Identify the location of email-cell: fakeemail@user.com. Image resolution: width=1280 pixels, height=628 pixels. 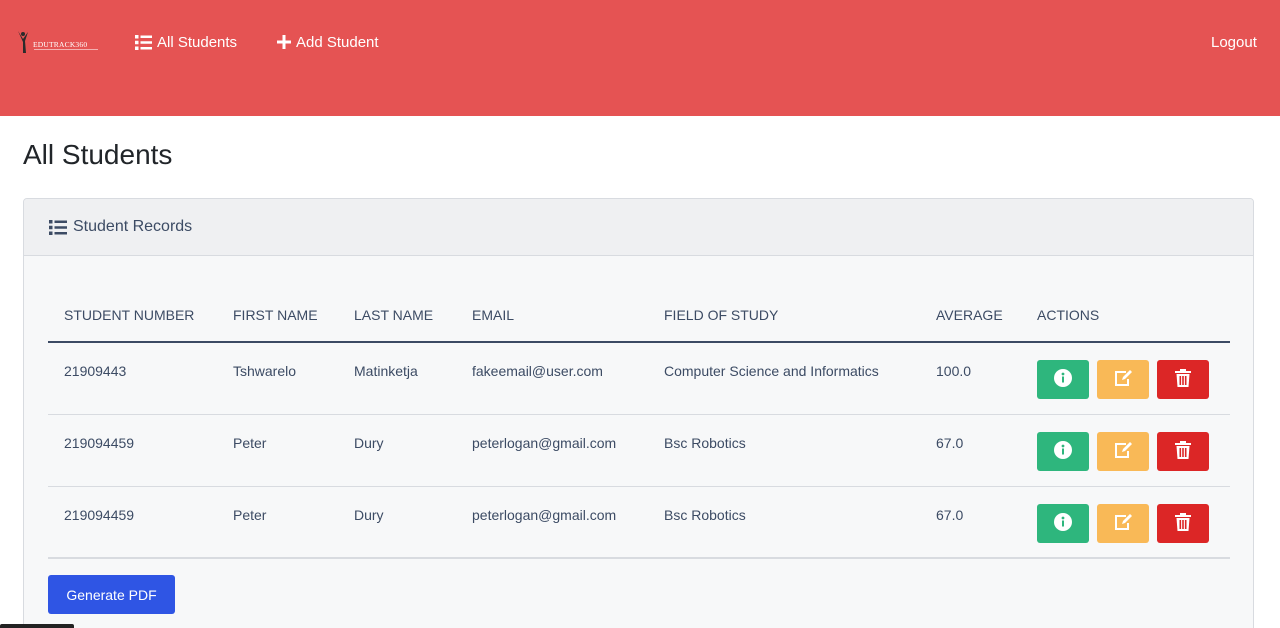
(552, 378).